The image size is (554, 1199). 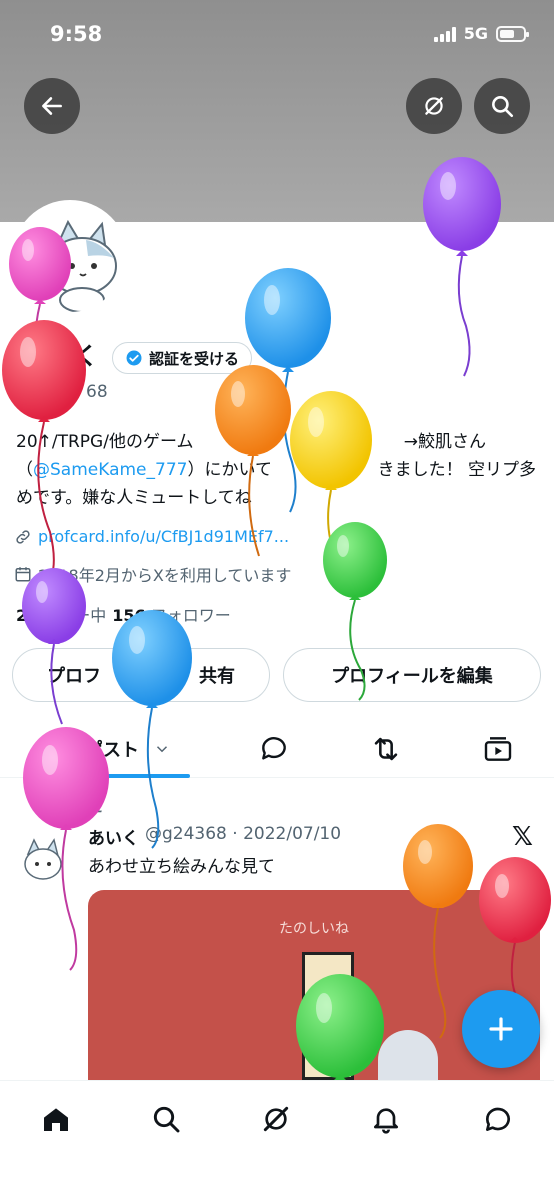 I want to click on tab-replies, so click(x=274, y=749).